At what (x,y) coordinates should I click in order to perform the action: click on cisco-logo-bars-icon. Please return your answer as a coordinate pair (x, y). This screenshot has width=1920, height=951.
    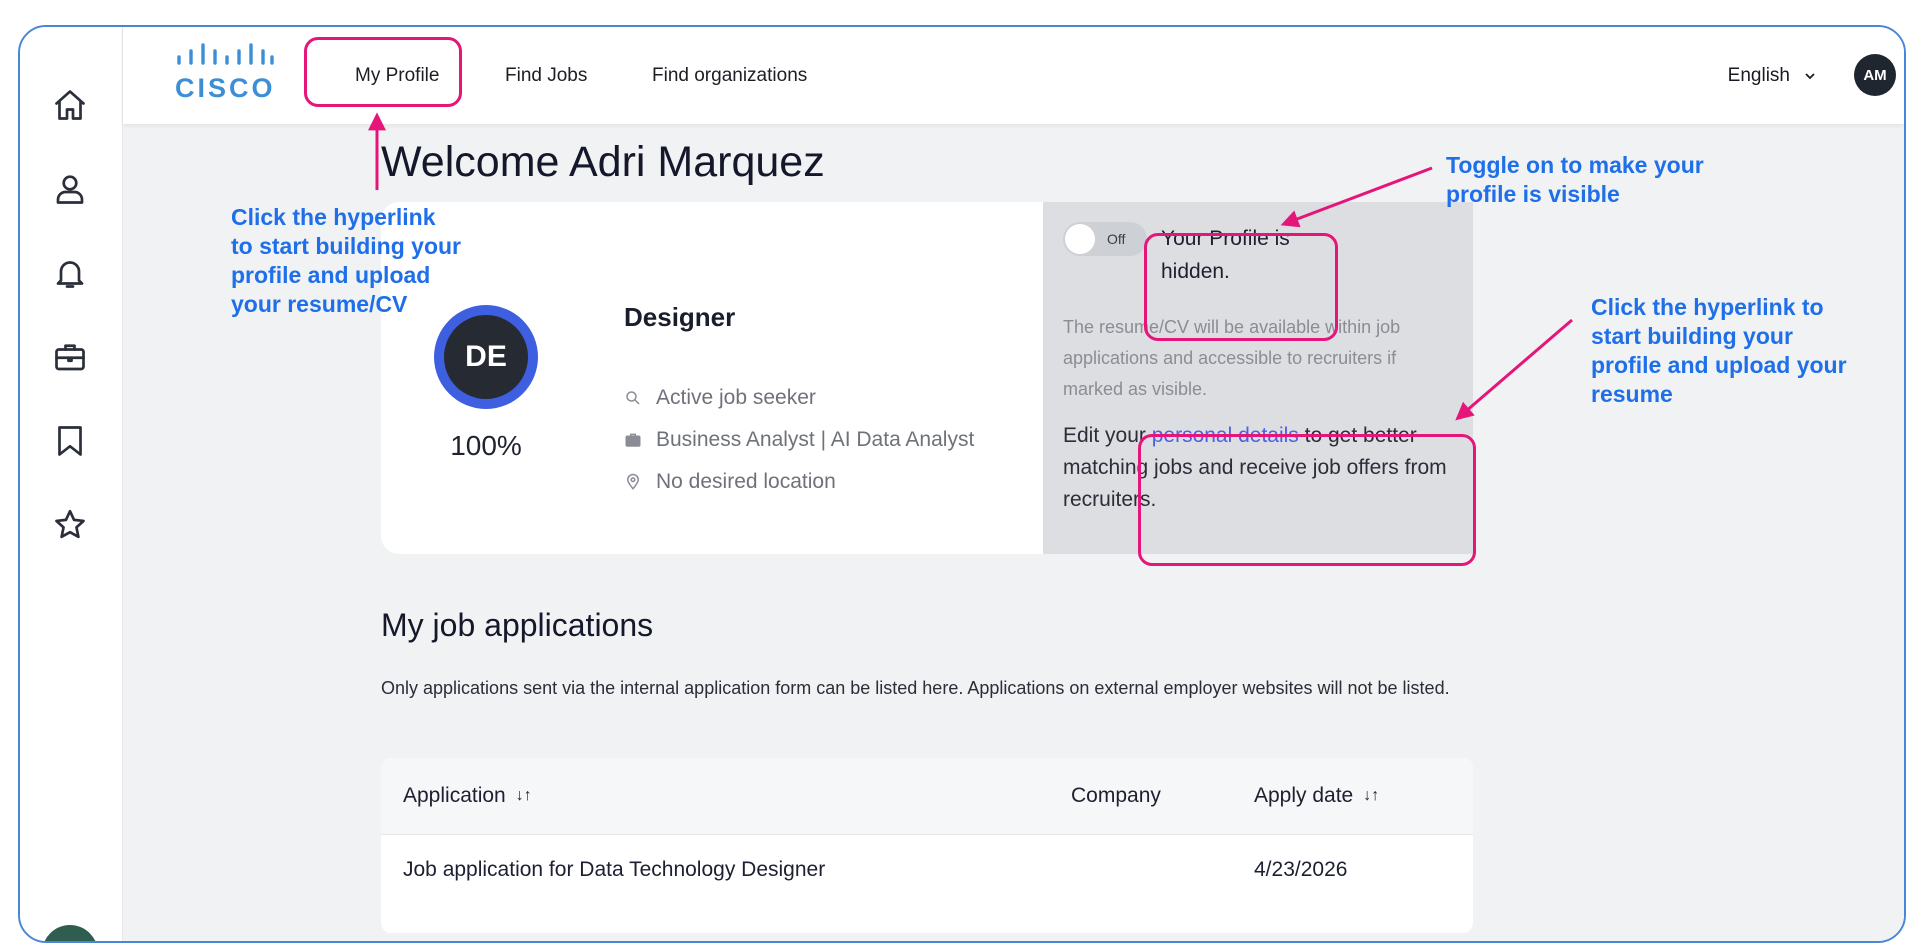
    Looking at the image, I should click on (225, 54).